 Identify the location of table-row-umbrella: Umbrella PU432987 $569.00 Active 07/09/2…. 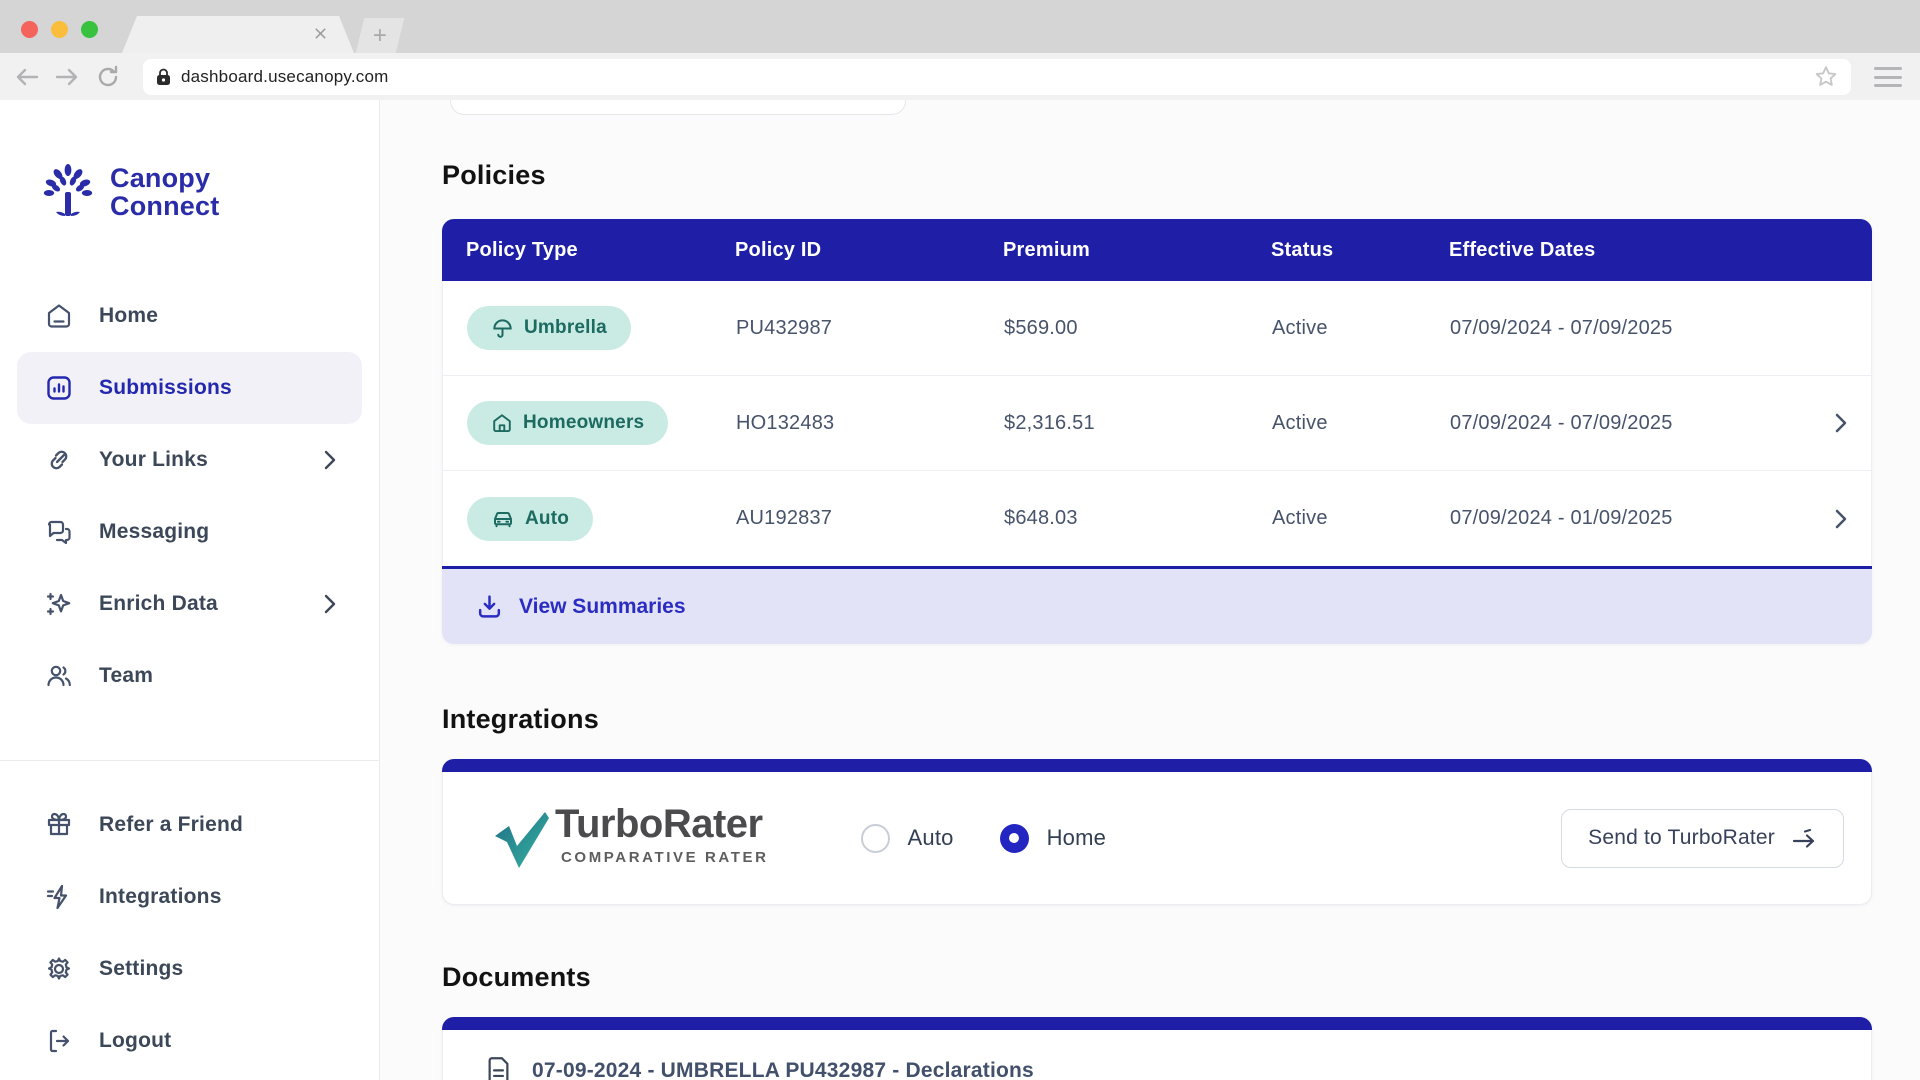
(1157, 328).